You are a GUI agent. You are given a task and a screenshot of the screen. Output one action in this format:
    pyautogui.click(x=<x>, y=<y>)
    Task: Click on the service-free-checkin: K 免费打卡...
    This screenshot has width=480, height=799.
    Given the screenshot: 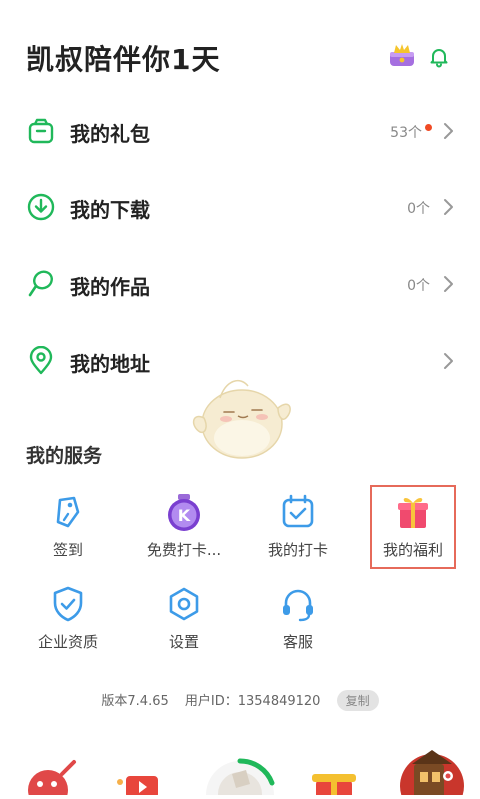 What is the action you would take?
    pyautogui.click(x=184, y=530)
    